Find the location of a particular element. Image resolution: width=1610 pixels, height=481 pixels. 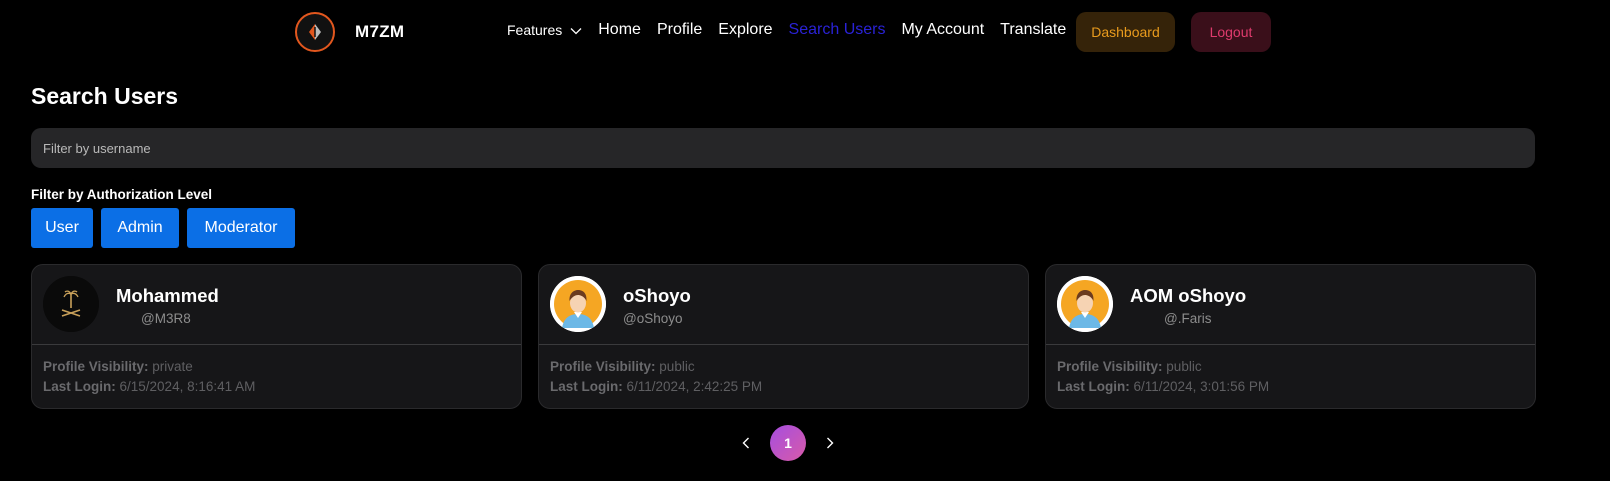

nav-link-search-users: Search Users is located at coordinates (837, 30).